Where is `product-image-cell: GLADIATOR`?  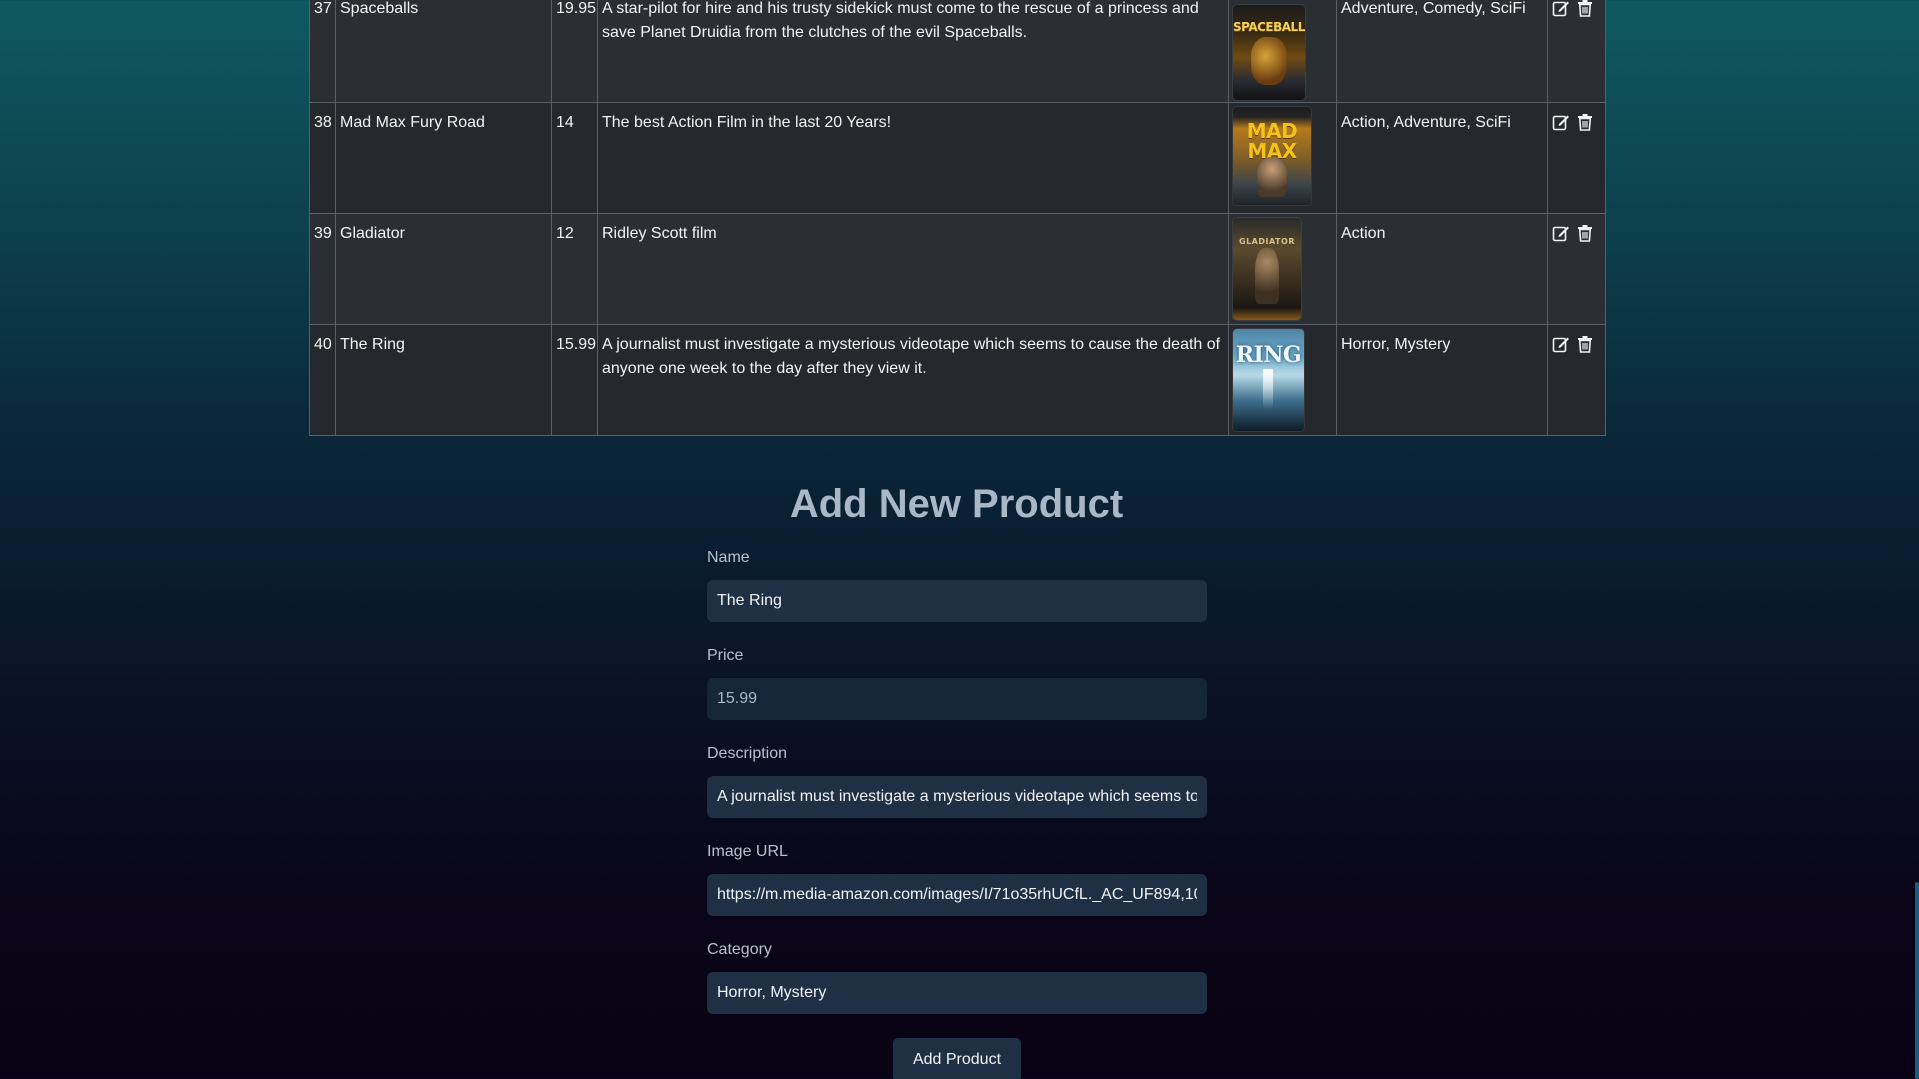 product-image-cell: GLADIATOR is located at coordinates (1282, 269).